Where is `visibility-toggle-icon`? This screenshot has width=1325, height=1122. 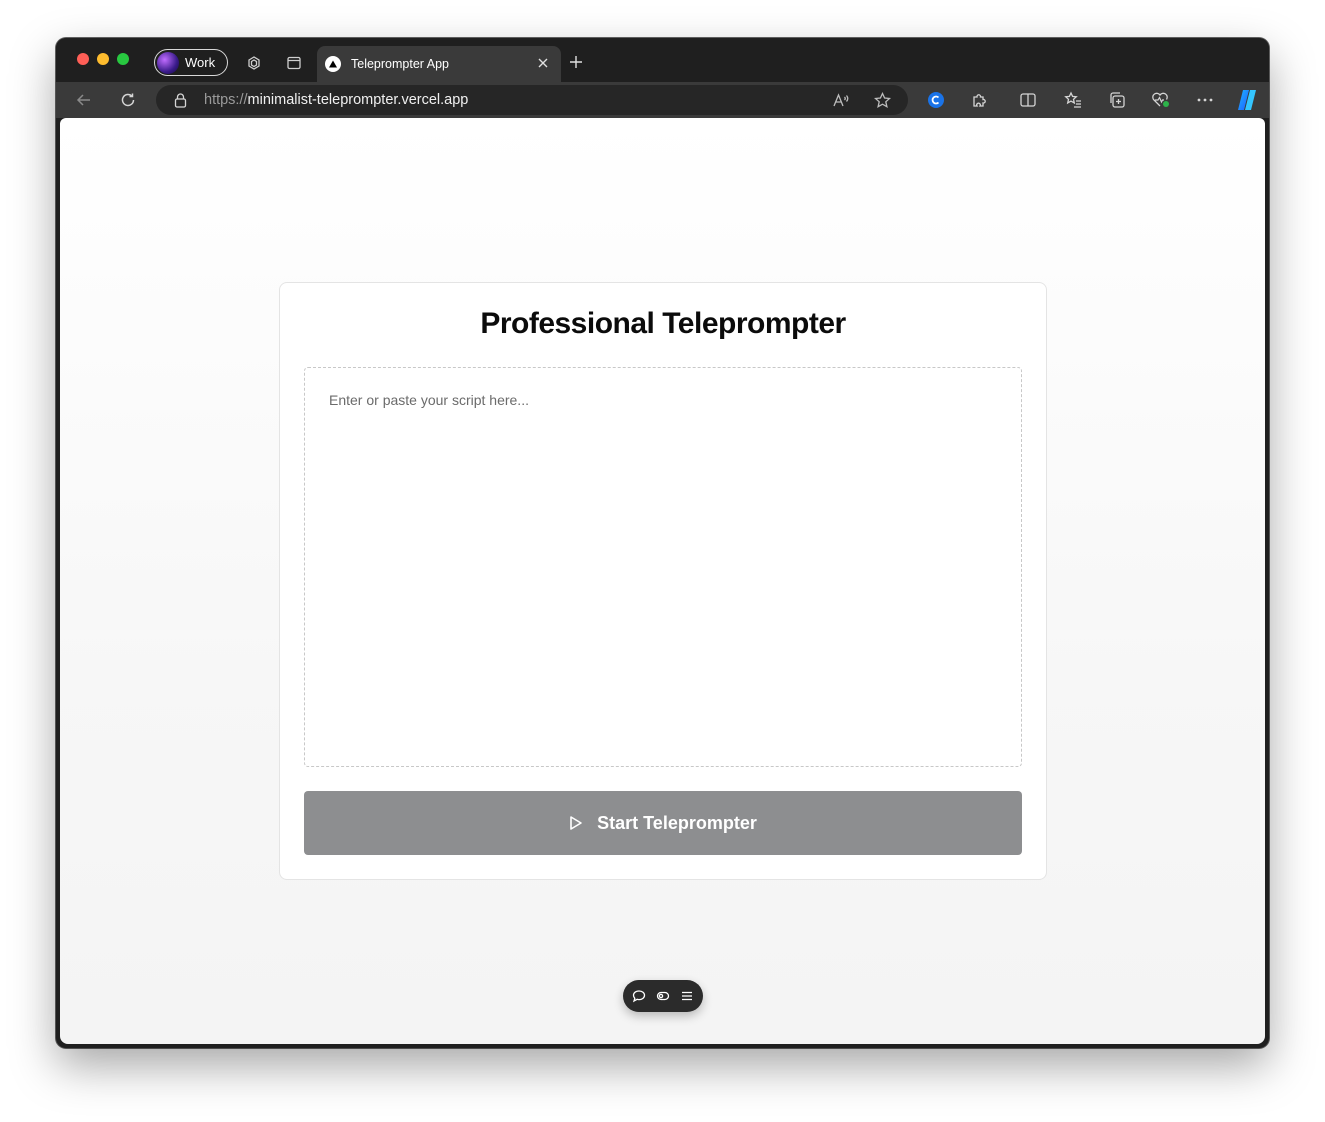
visibility-toggle-icon is located at coordinates (663, 996).